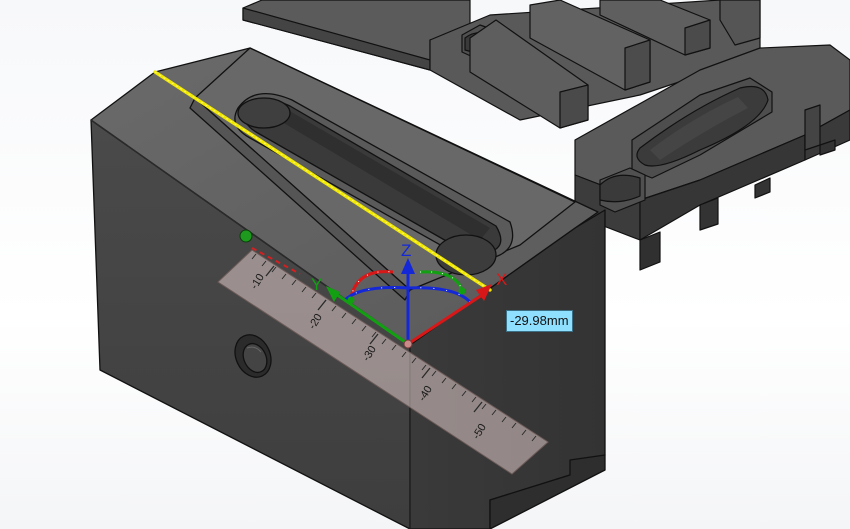 The image size is (850, 529). I want to click on triad-origin, so click(408, 344).